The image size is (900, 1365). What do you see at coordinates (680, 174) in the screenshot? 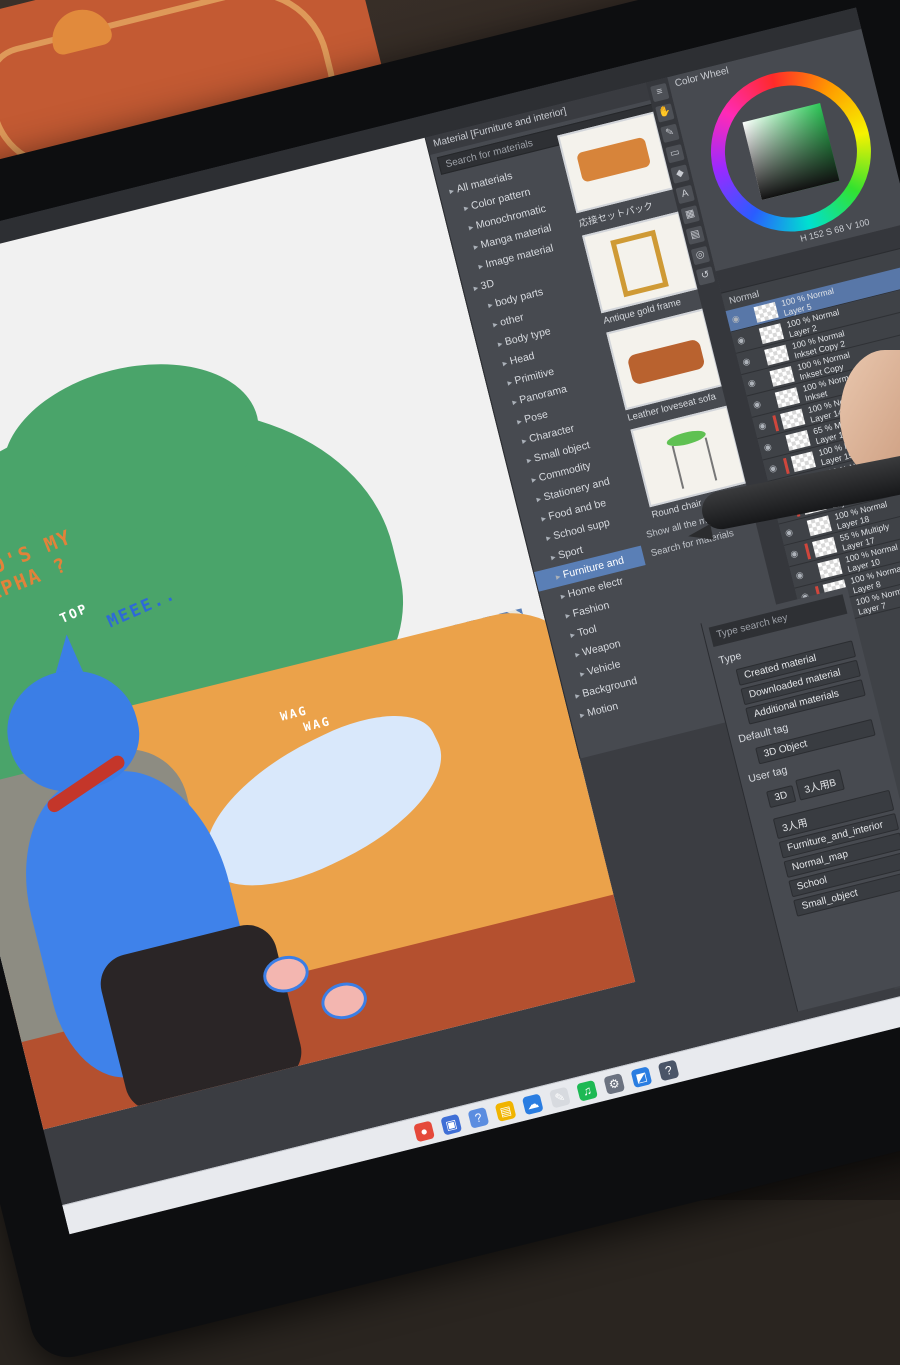
I see `fill-icon: ◆` at bounding box center [680, 174].